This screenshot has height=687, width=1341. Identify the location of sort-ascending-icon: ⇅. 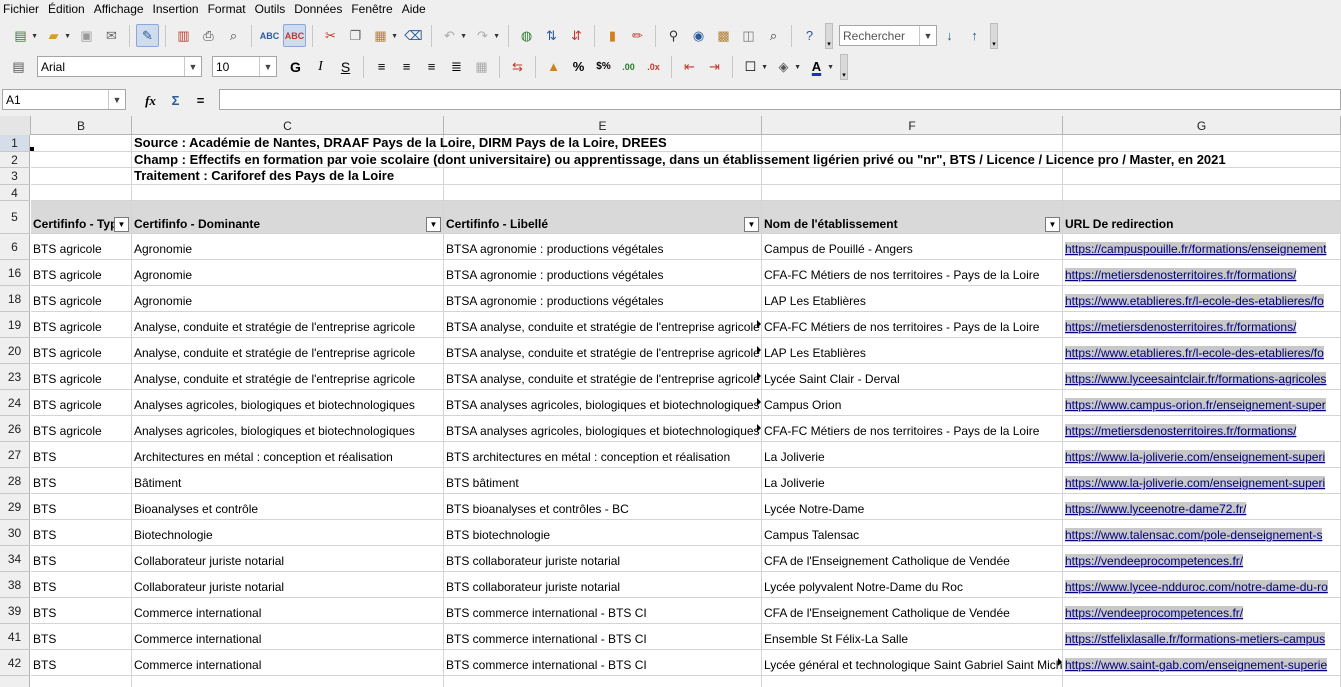
(551, 35).